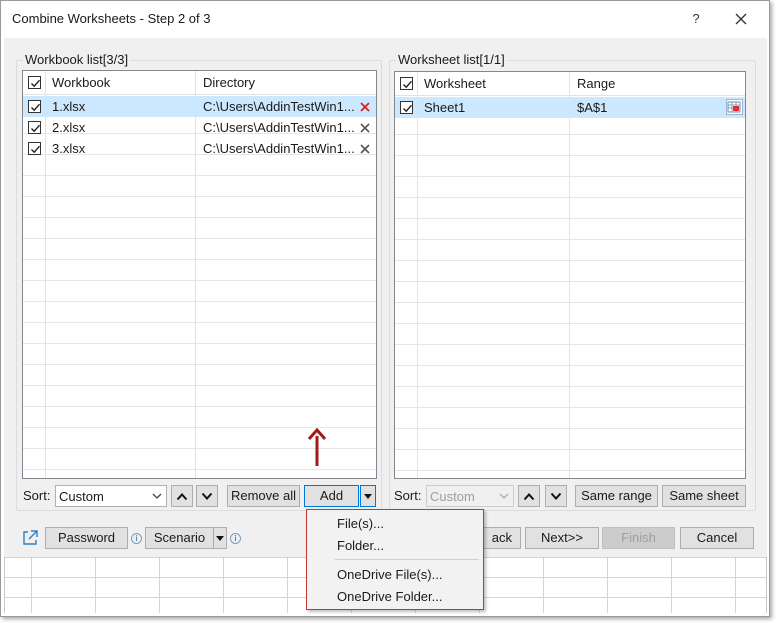 The height and width of the screenshot is (623, 776). I want to click on add-button: Add, so click(331, 496).